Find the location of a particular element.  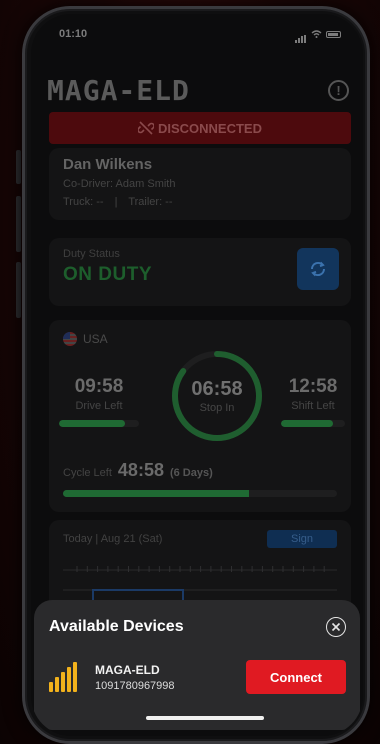

cycle-left-value: 48:58 is located at coordinates (140, 470).